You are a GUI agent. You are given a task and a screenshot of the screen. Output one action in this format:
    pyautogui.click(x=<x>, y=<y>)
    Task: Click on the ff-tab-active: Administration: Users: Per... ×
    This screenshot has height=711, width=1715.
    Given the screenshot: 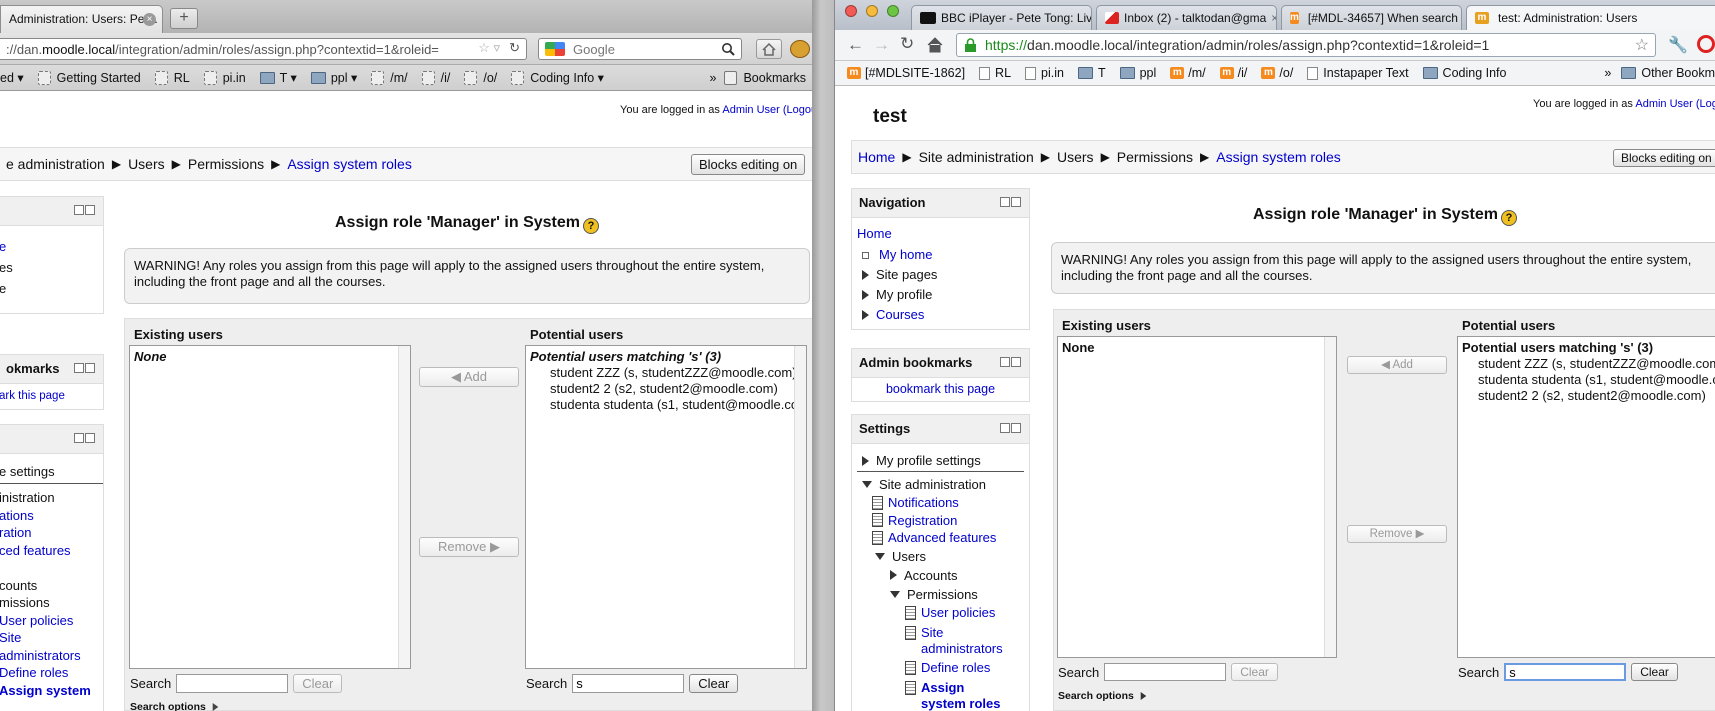 What is the action you would take?
    pyautogui.click(x=81, y=19)
    